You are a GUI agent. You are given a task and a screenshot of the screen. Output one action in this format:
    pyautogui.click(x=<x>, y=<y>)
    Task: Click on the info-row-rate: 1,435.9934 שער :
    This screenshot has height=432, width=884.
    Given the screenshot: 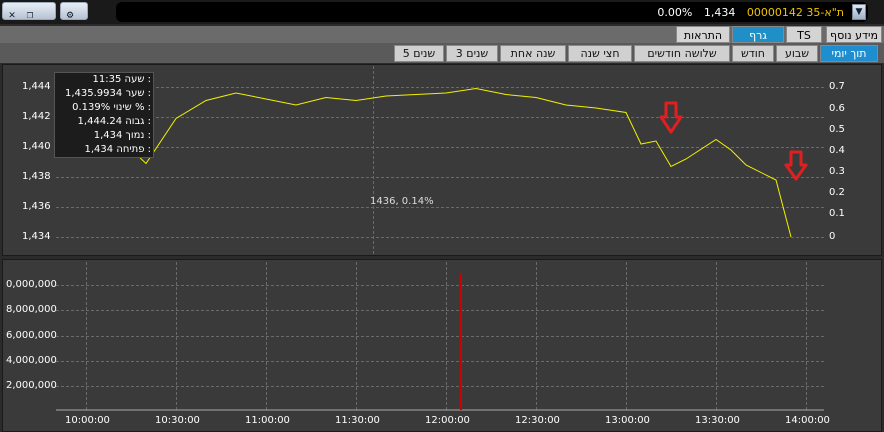 What is the action you would take?
    pyautogui.click(x=107, y=93)
    